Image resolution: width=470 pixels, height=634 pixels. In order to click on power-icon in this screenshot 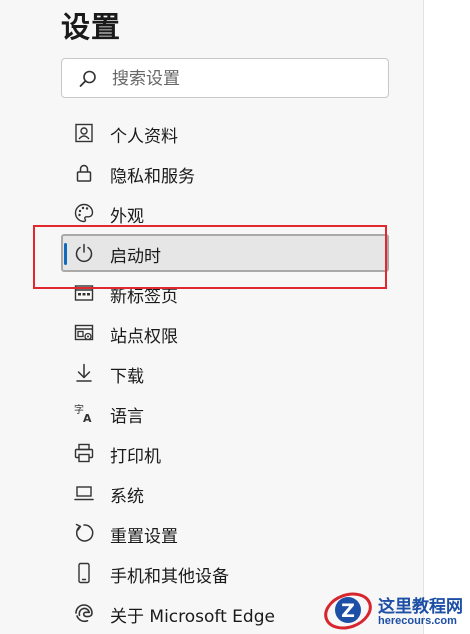, I will do `click(84, 253)`.